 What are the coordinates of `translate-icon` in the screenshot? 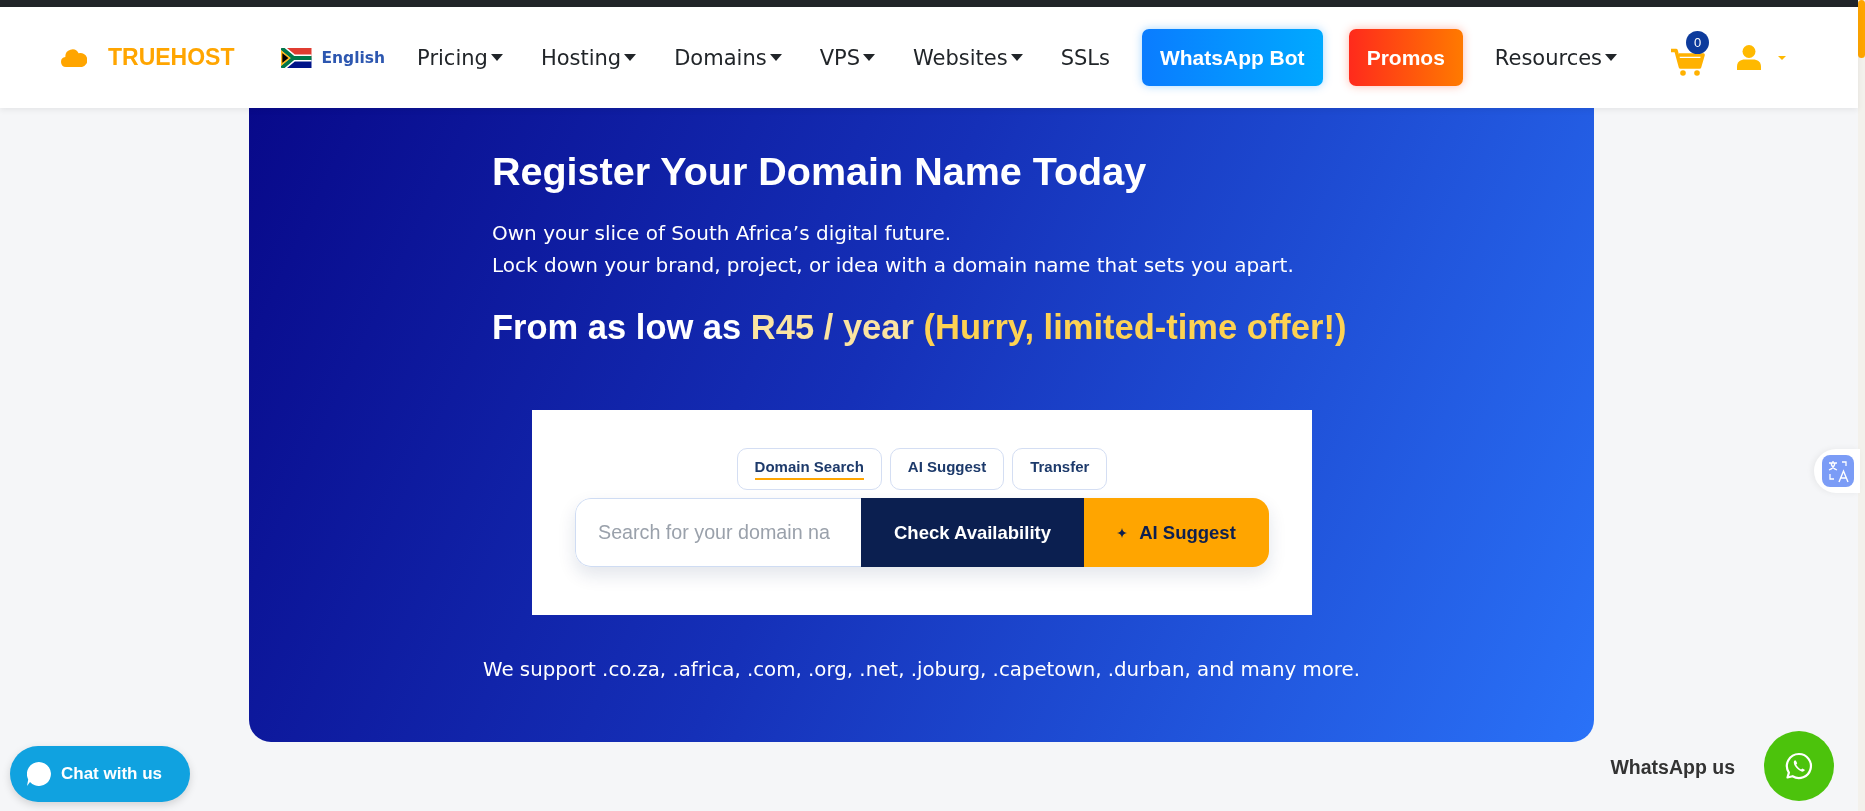 It's located at (1838, 471).